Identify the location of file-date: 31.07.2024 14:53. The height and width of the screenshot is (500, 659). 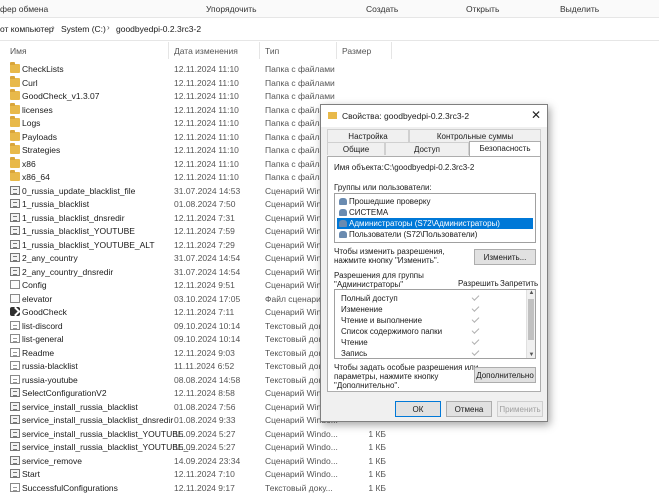
(207, 190).